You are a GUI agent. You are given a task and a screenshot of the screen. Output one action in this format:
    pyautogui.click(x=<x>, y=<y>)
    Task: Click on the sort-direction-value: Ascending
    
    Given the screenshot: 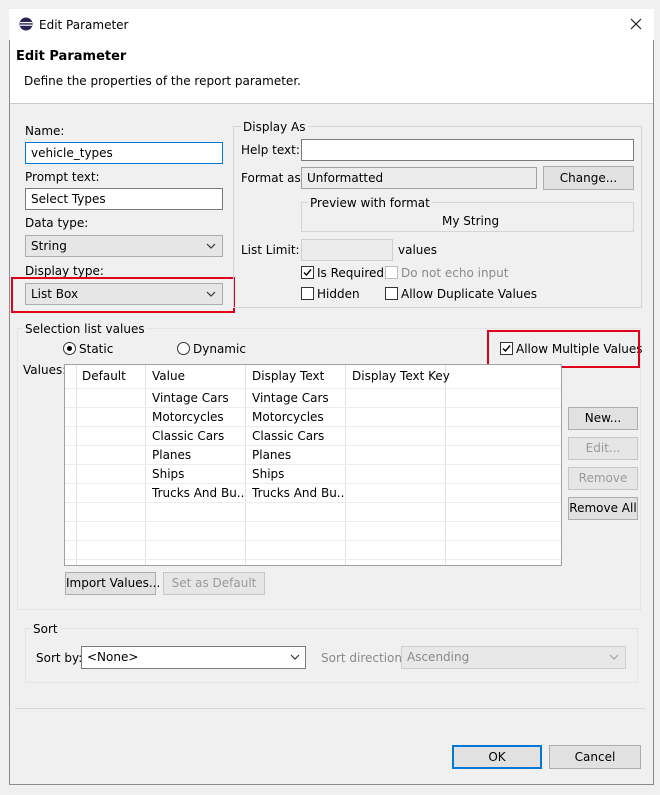 What is the action you would take?
    pyautogui.click(x=438, y=657)
    